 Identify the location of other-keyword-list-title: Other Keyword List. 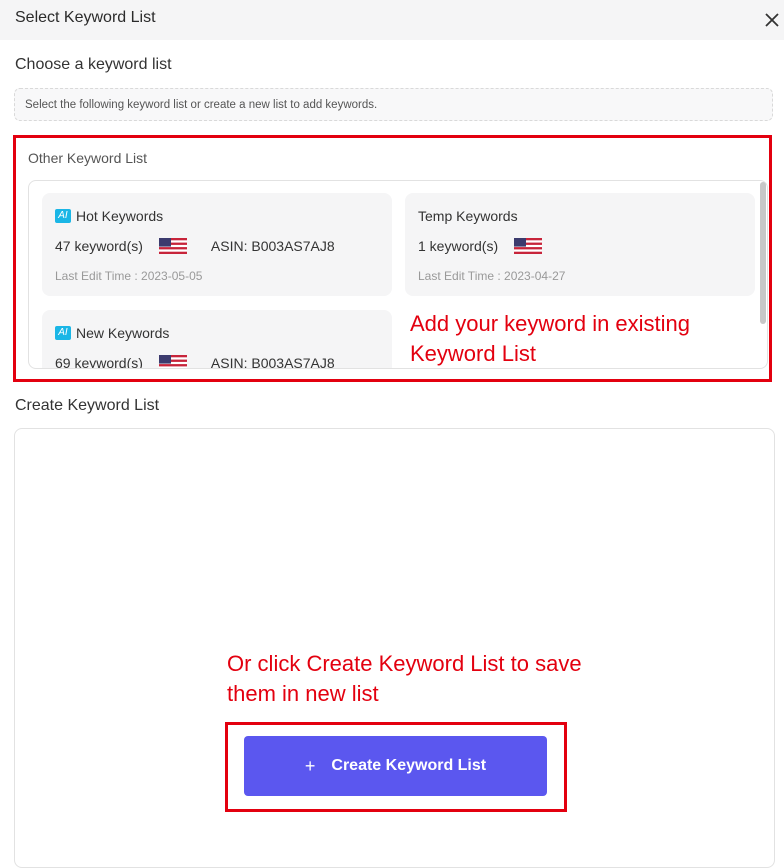
(87, 158).